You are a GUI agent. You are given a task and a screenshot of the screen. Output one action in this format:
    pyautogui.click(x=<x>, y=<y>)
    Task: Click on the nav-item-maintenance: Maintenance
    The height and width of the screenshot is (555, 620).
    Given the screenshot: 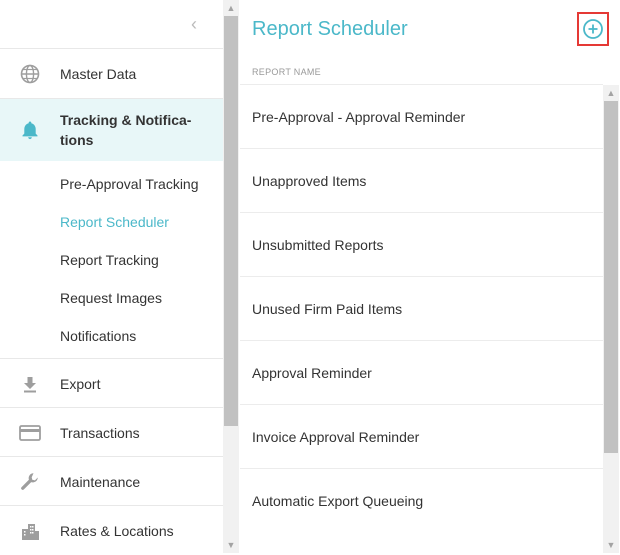 What is the action you would take?
    pyautogui.click(x=111, y=481)
    